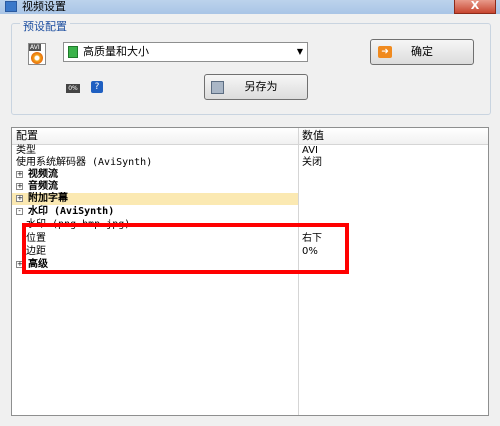 This screenshot has width=500, height=426. I want to click on avi-badge: AVI, so click(35, 47).